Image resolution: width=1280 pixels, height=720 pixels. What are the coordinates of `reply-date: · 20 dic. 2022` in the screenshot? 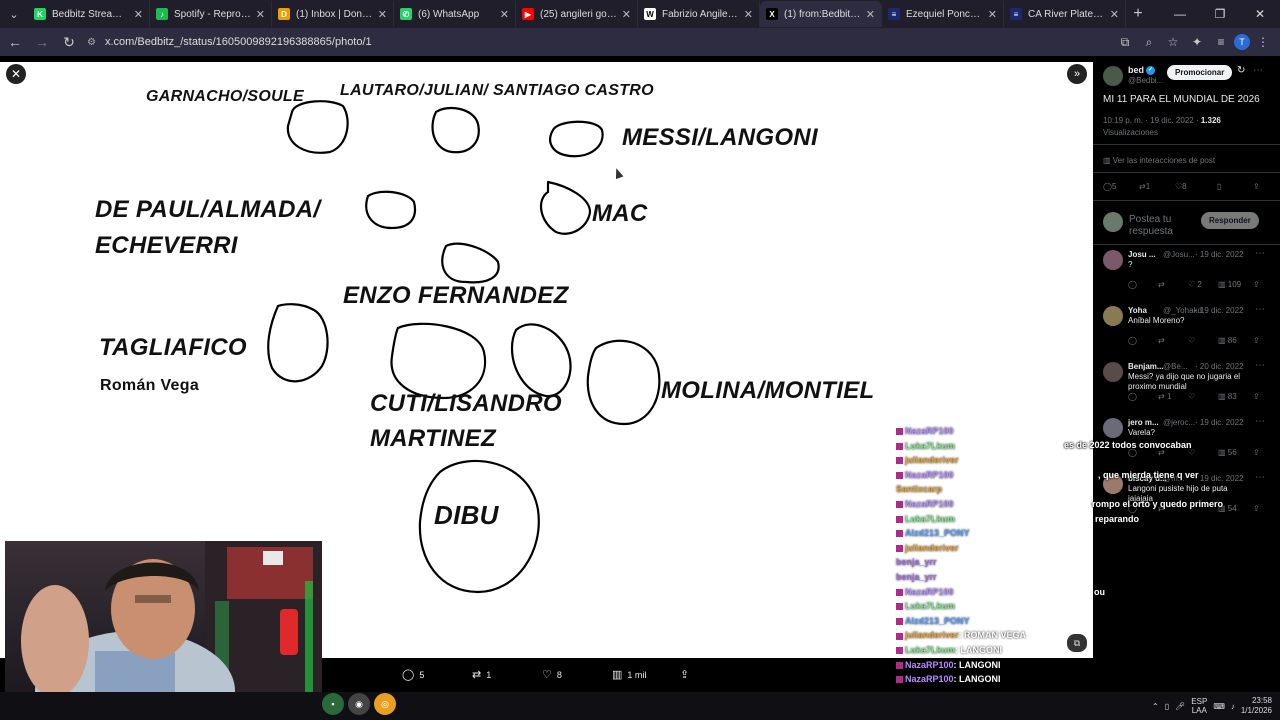 It's located at (1219, 366).